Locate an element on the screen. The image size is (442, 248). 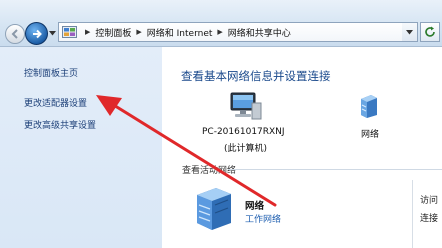
section-divider is located at coordinates (335, 169).